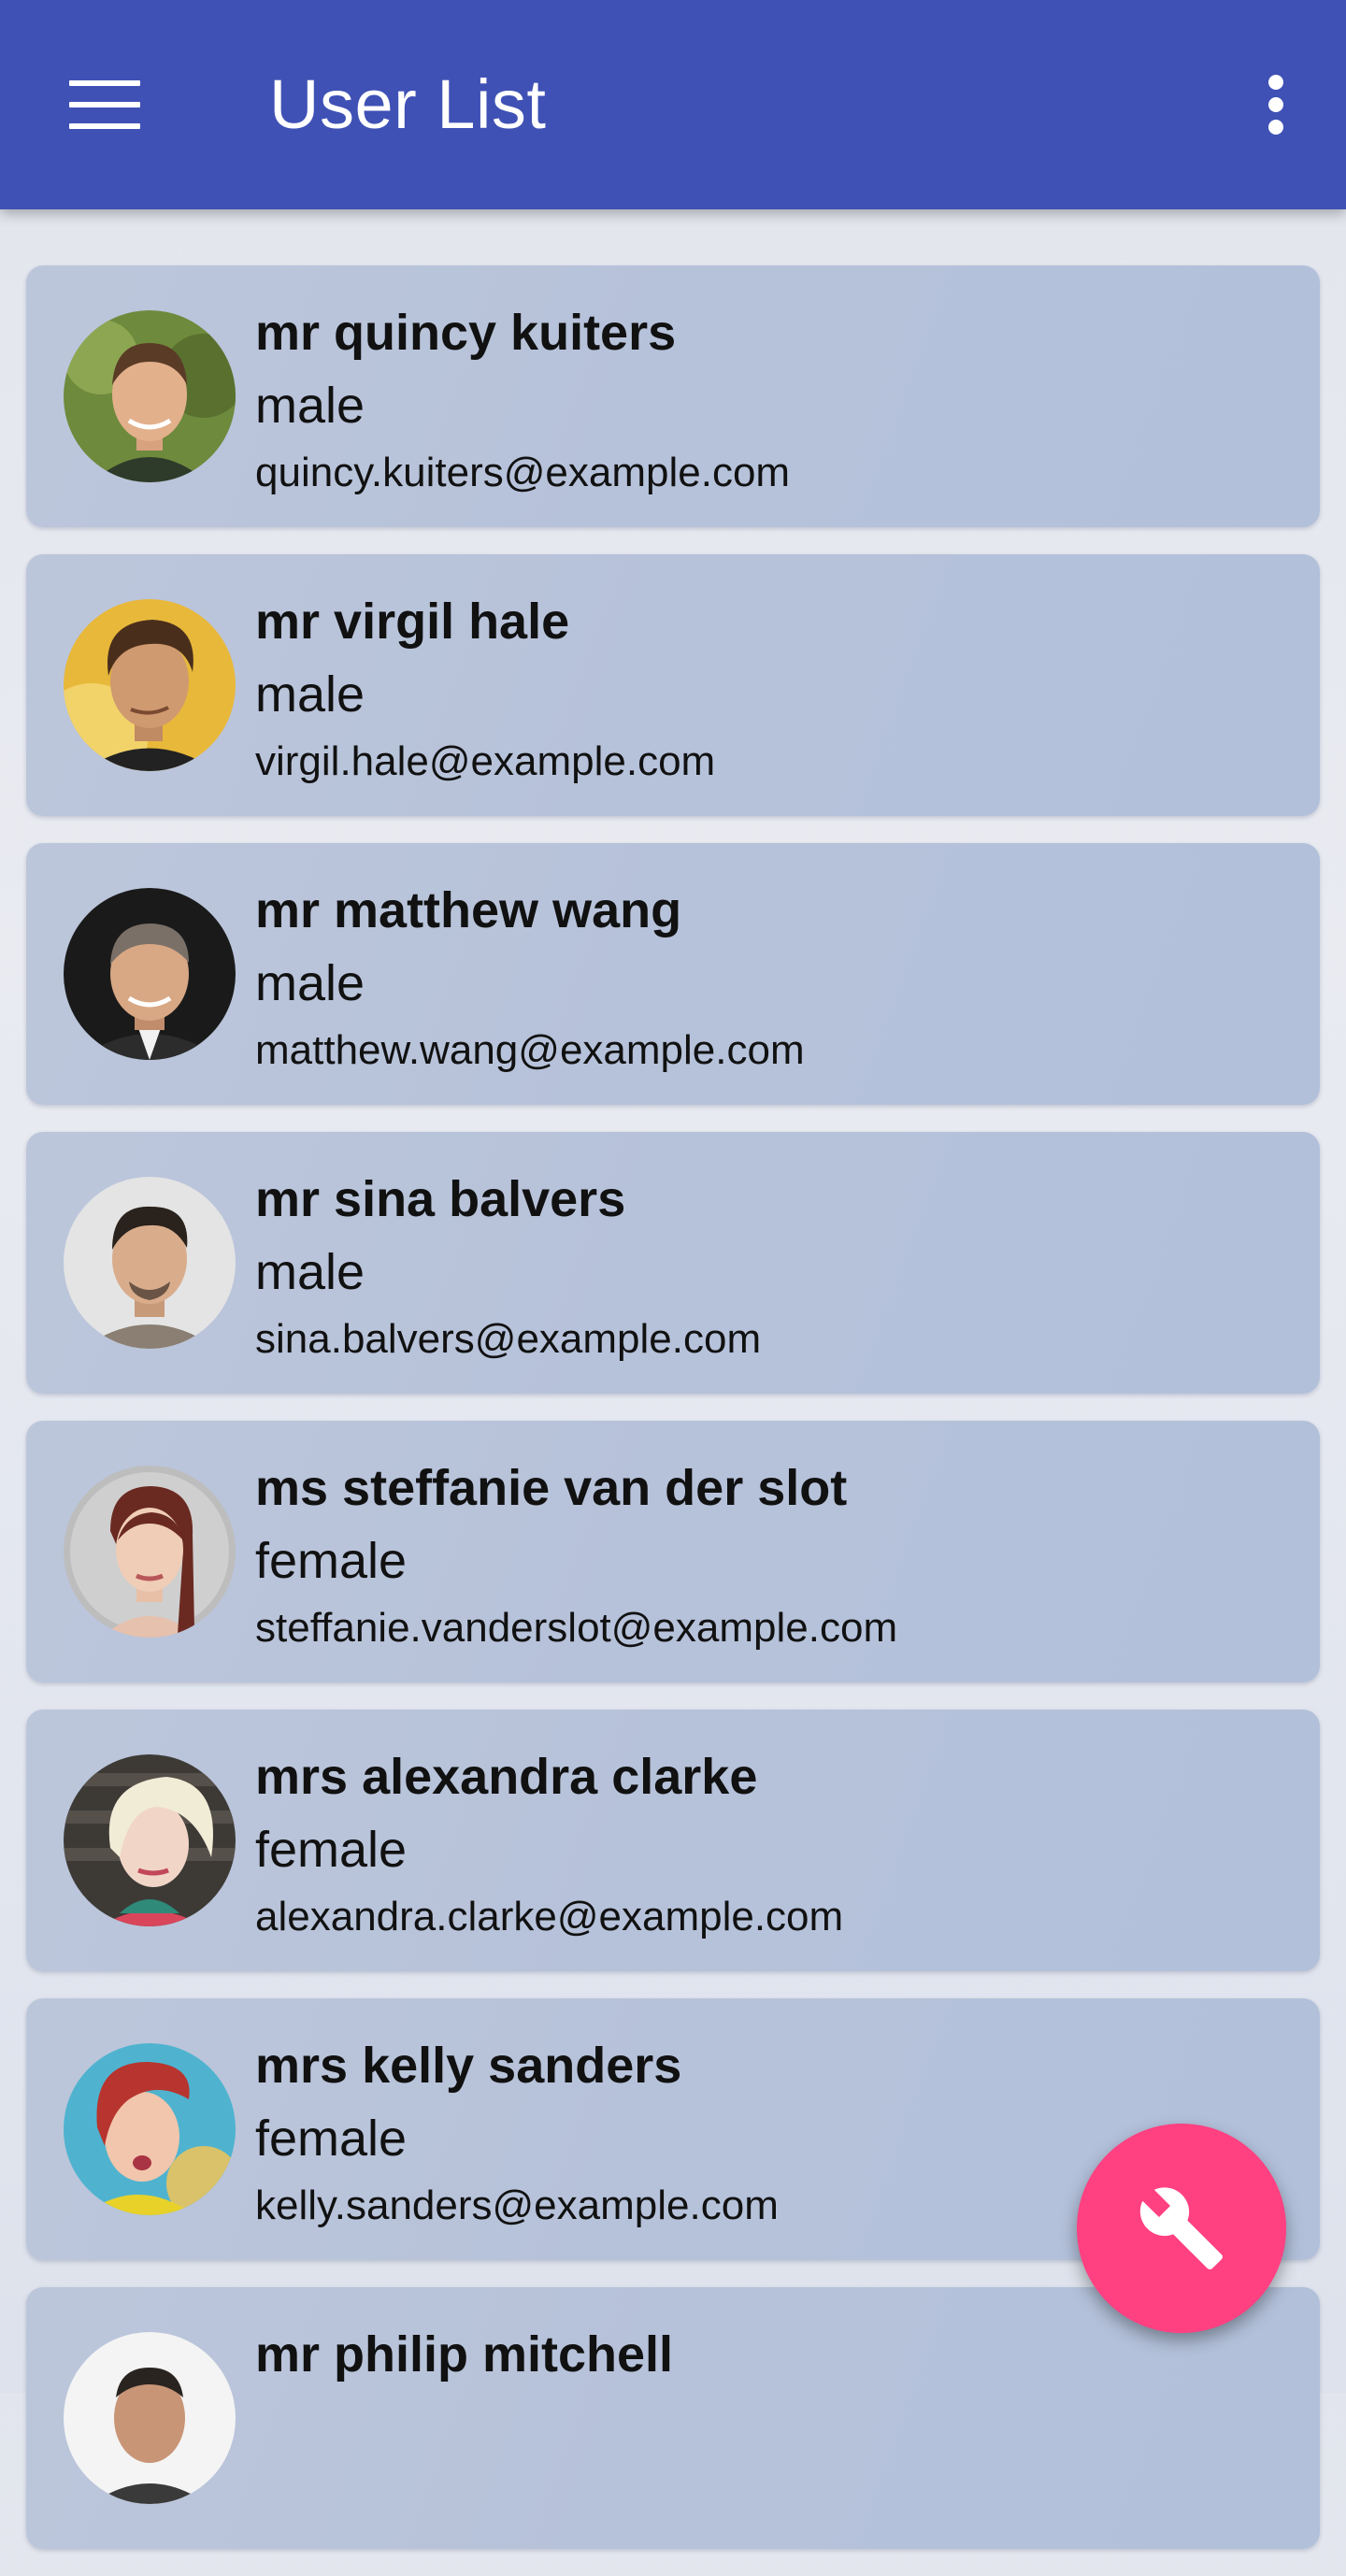 Image resolution: width=1346 pixels, height=2576 pixels. Describe the element at coordinates (673, 104) in the screenshot. I see `app-bar: User List` at that location.